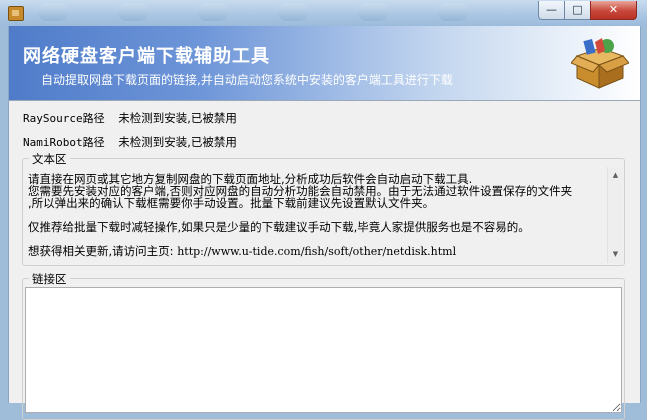 This screenshot has width=647, height=420. I want to click on text-area-scrollbar: ▲ ▼, so click(615, 215).